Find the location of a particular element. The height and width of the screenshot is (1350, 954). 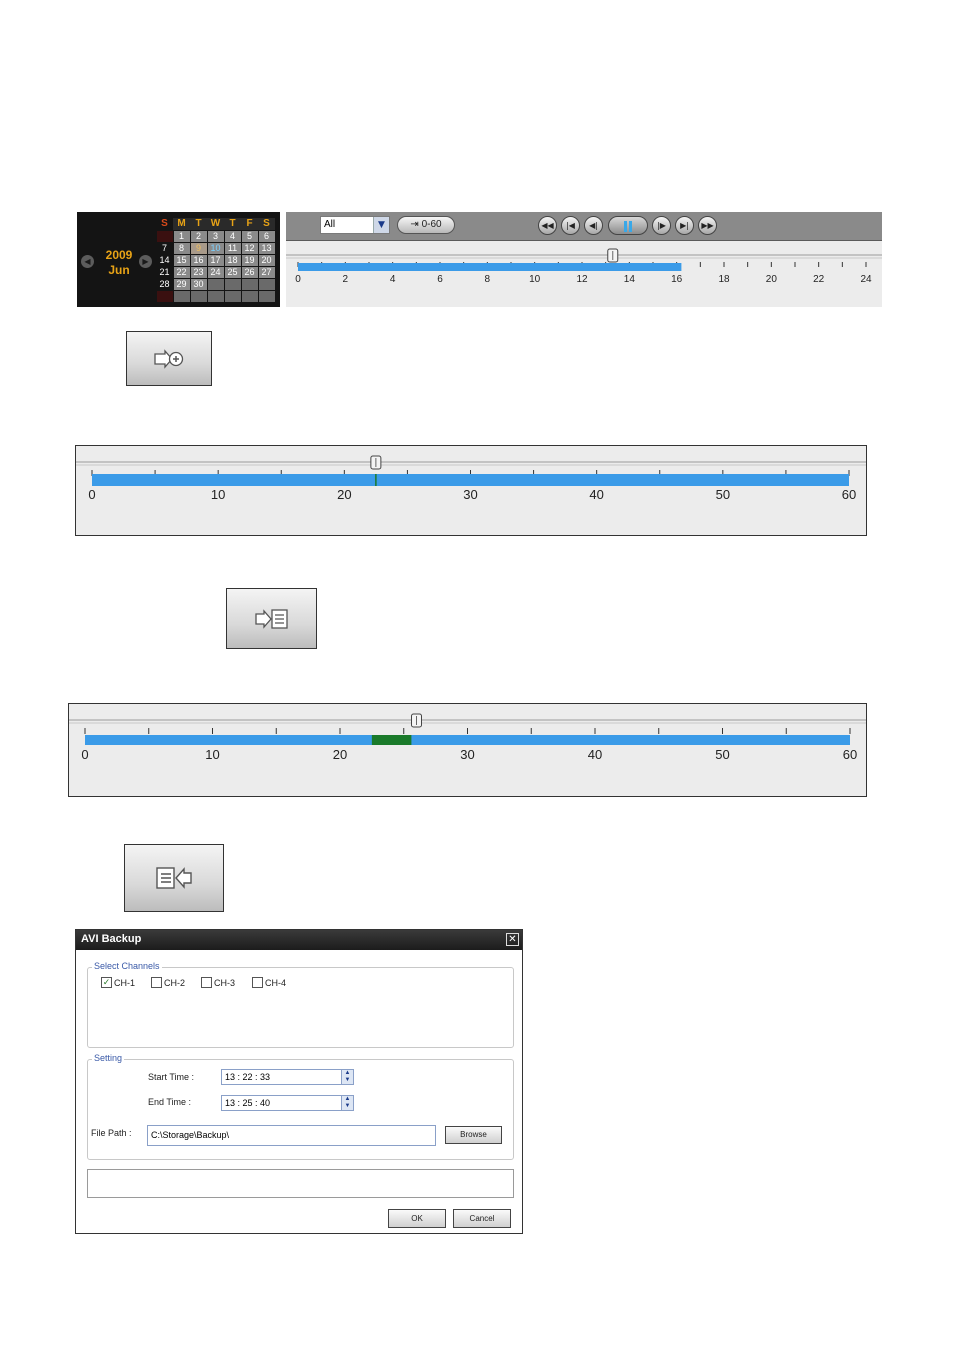

calendar-day-18: 18 is located at coordinates (232, 260).